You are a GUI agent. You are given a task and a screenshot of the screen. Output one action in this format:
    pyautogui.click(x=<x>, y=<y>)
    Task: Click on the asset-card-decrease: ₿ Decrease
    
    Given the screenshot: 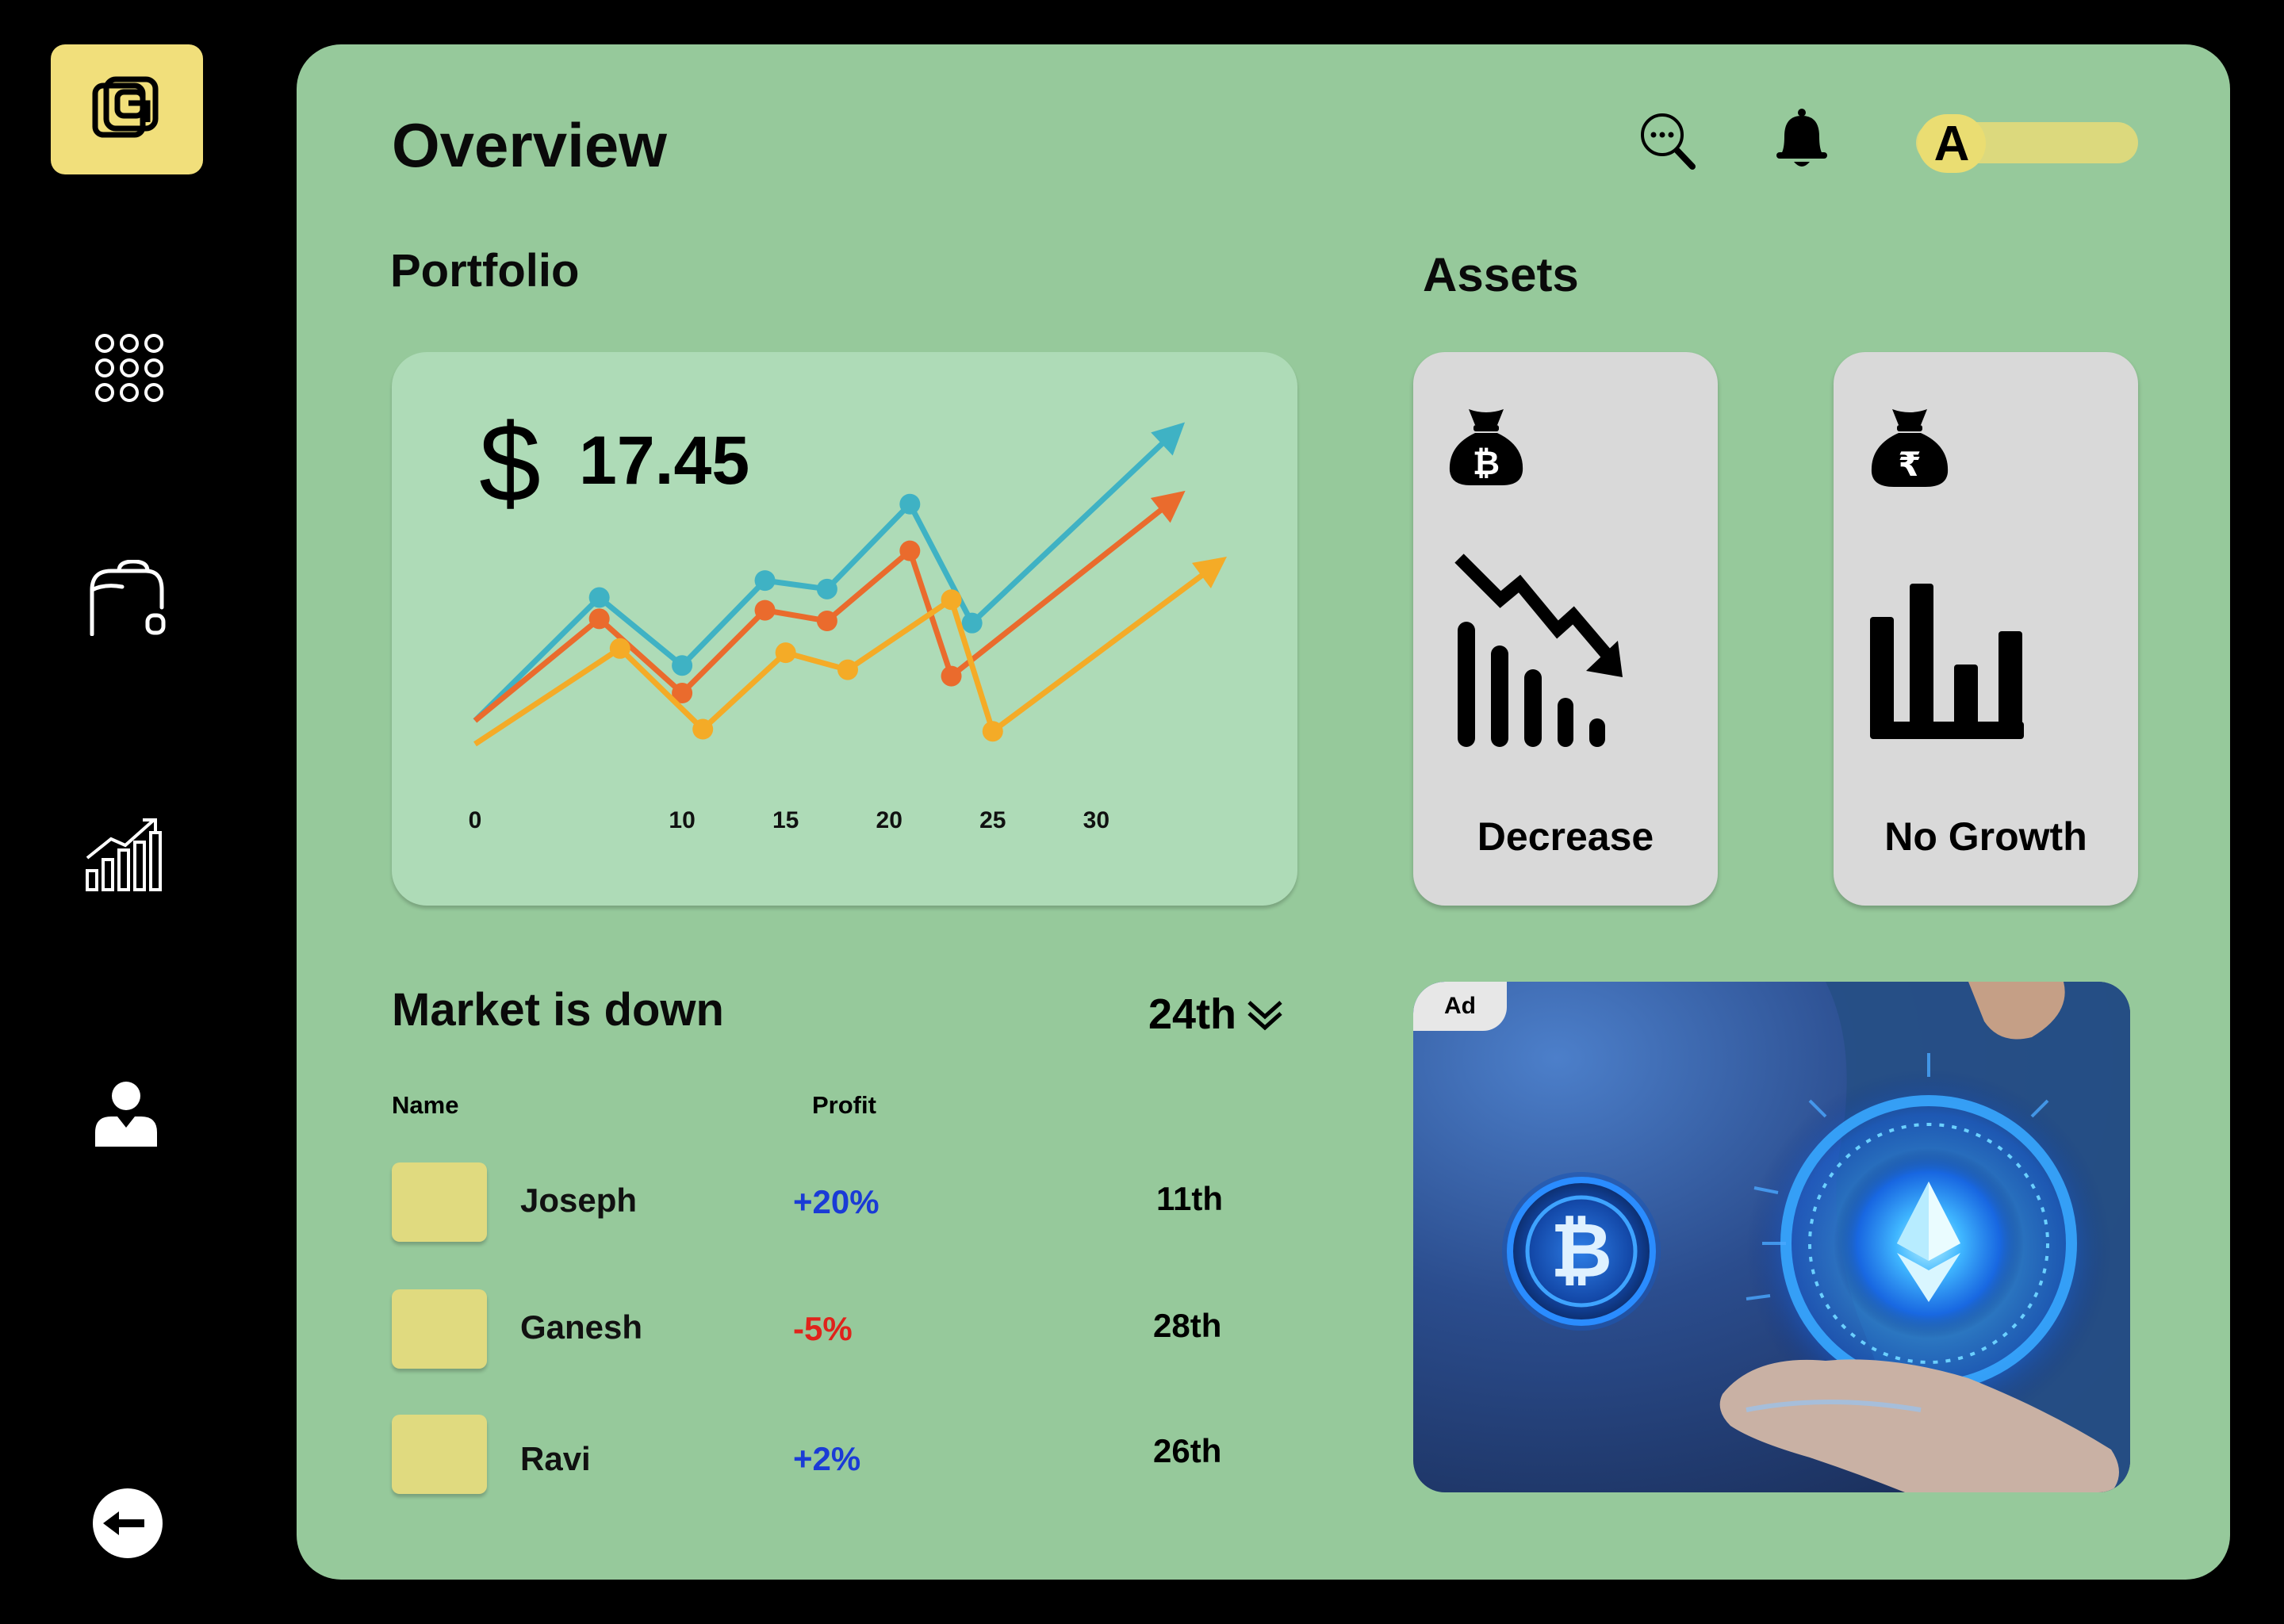 What is the action you would take?
    pyautogui.click(x=1565, y=629)
    